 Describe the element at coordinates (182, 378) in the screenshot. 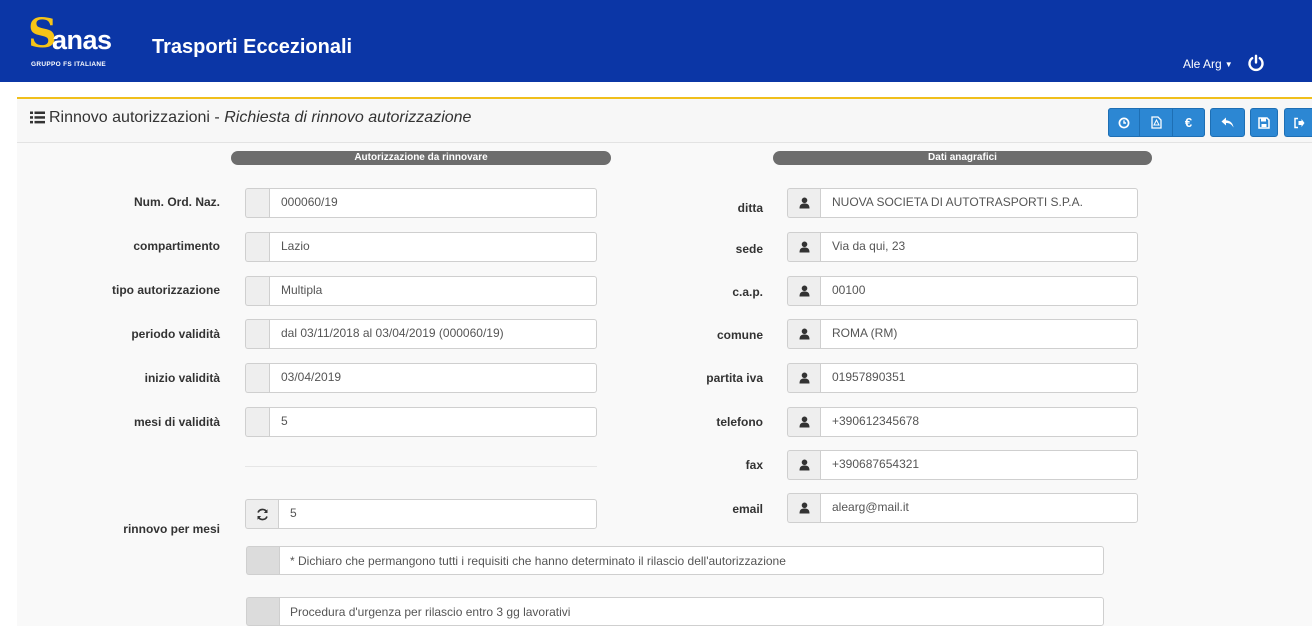

I see `label-inizio-validita: inizio validità` at that location.